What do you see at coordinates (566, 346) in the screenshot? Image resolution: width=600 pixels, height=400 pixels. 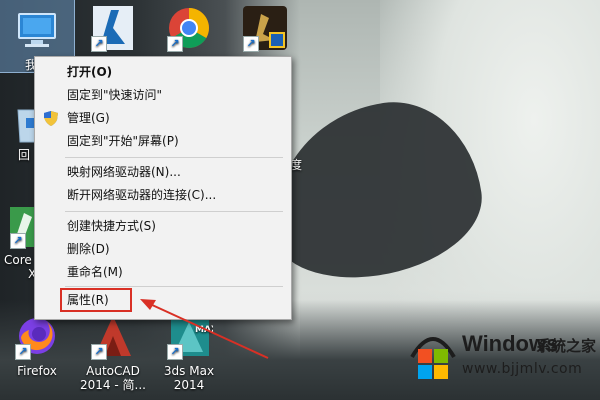 I see `watermark-subtitle: 系统之家` at bounding box center [566, 346].